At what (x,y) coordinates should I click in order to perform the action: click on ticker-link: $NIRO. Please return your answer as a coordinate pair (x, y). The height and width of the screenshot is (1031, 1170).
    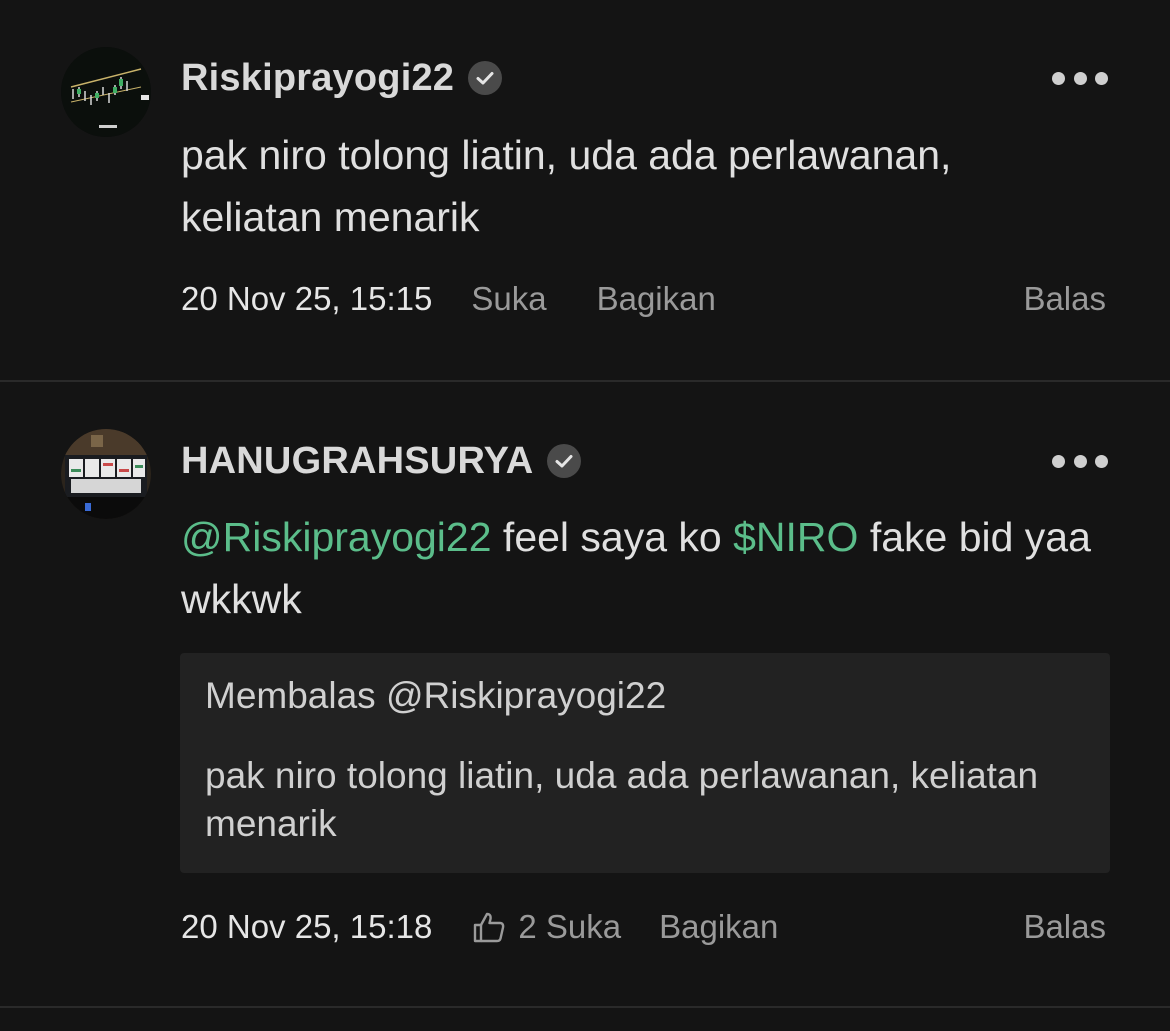
    Looking at the image, I should click on (795, 537).